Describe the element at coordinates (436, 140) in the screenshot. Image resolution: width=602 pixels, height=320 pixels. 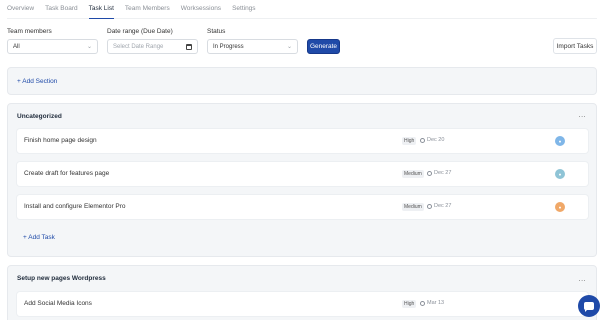
I see `due-date-text: Dec 20` at that location.